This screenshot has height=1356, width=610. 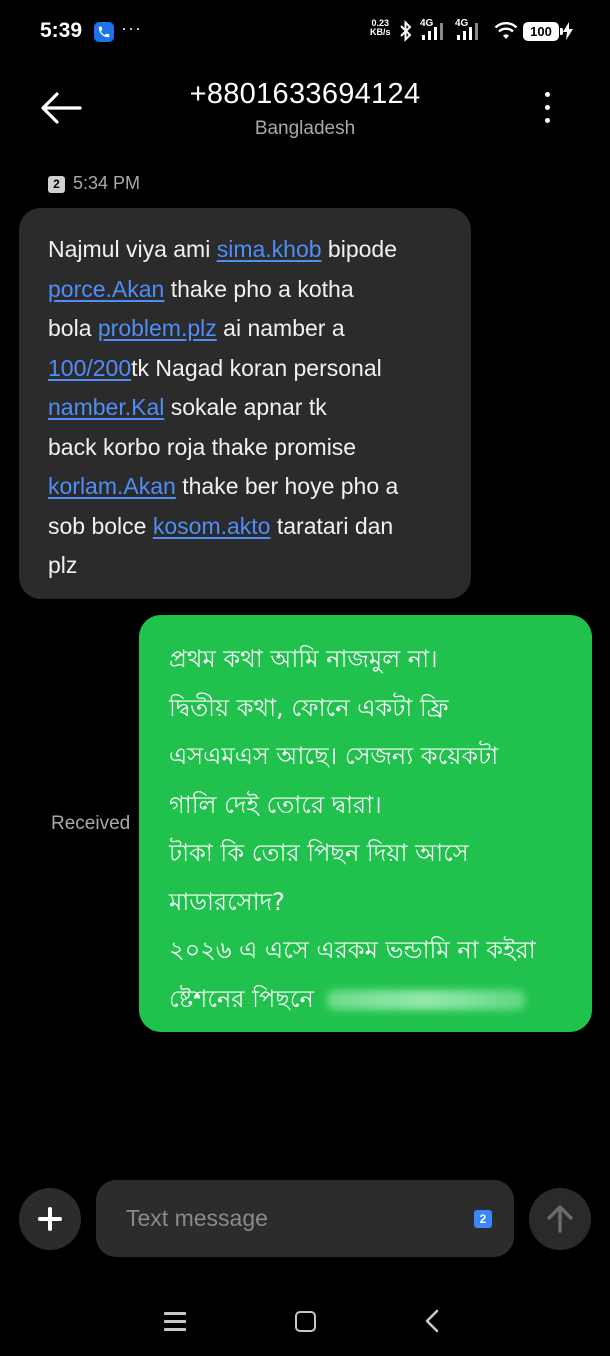 I want to click on back-icon, so click(x=432, y=1321).